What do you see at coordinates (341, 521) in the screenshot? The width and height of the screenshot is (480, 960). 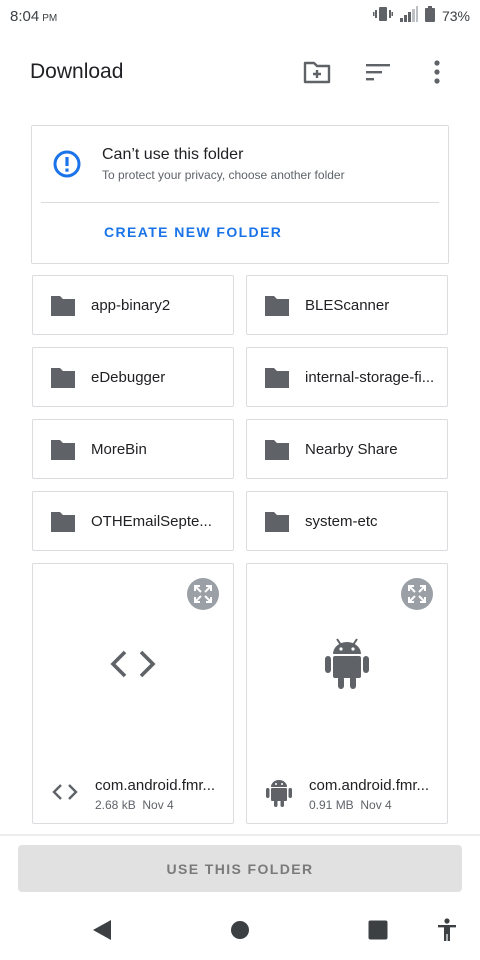 I see `folder-name: system-etc` at bounding box center [341, 521].